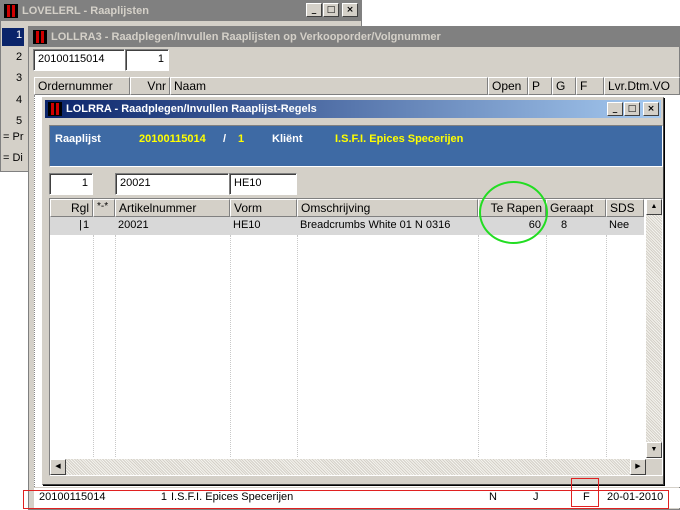  What do you see at coordinates (654, 328) in the screenshot?
I see `vertical-scrollbar` at bounding box center [654, 328].